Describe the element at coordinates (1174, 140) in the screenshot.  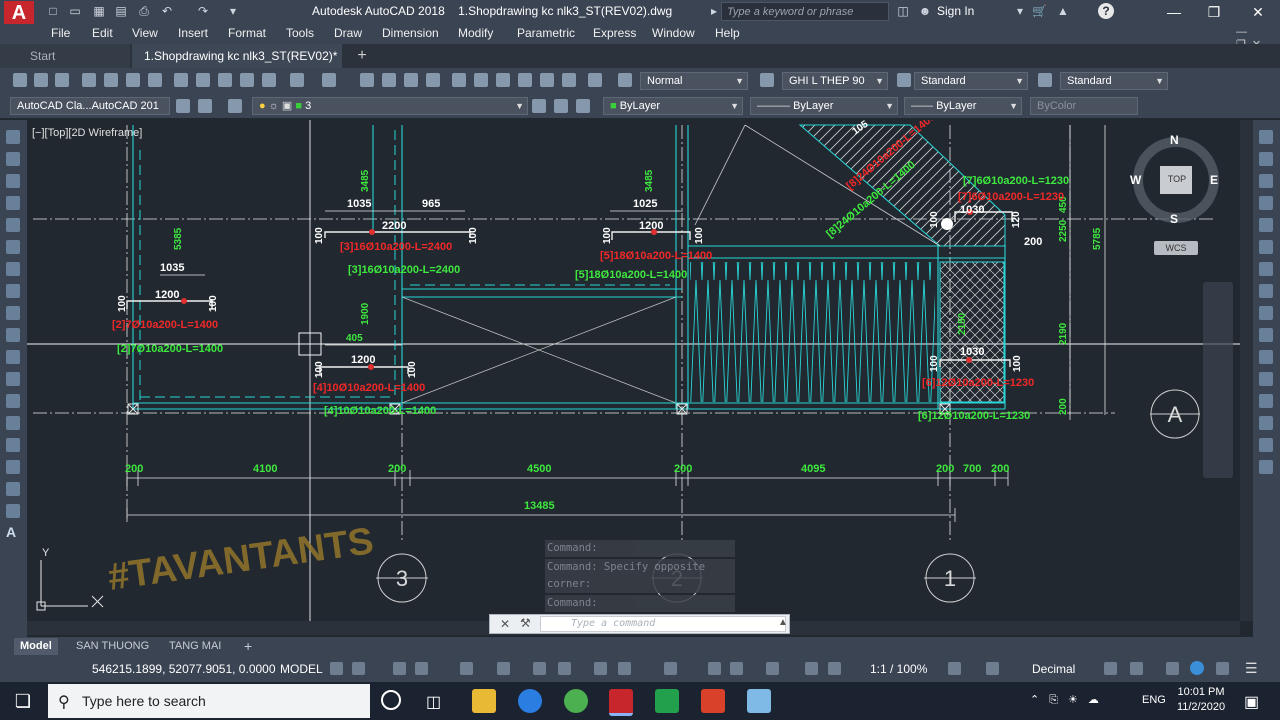
I see `viewcube-north: N` at that location.